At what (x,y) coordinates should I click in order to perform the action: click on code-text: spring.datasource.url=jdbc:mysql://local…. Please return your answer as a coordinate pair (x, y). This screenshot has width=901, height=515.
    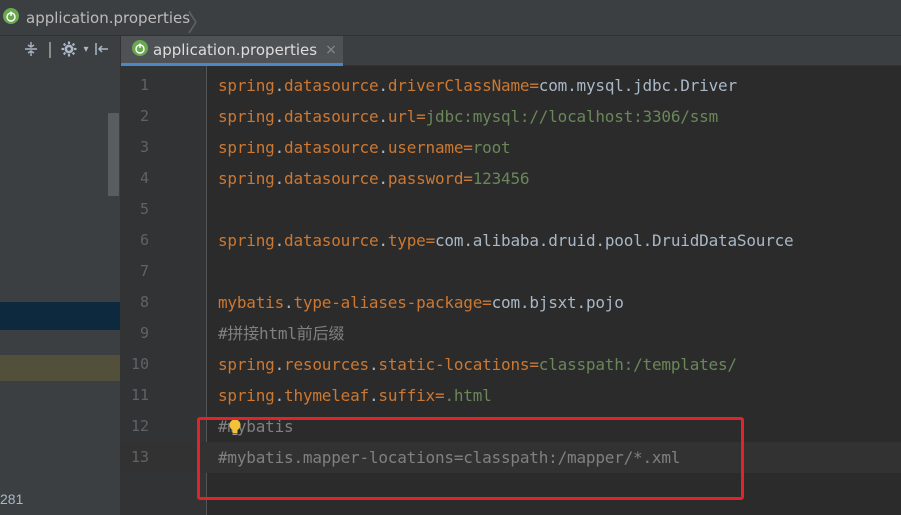
    Looking at the image, I should click on (468, 116).